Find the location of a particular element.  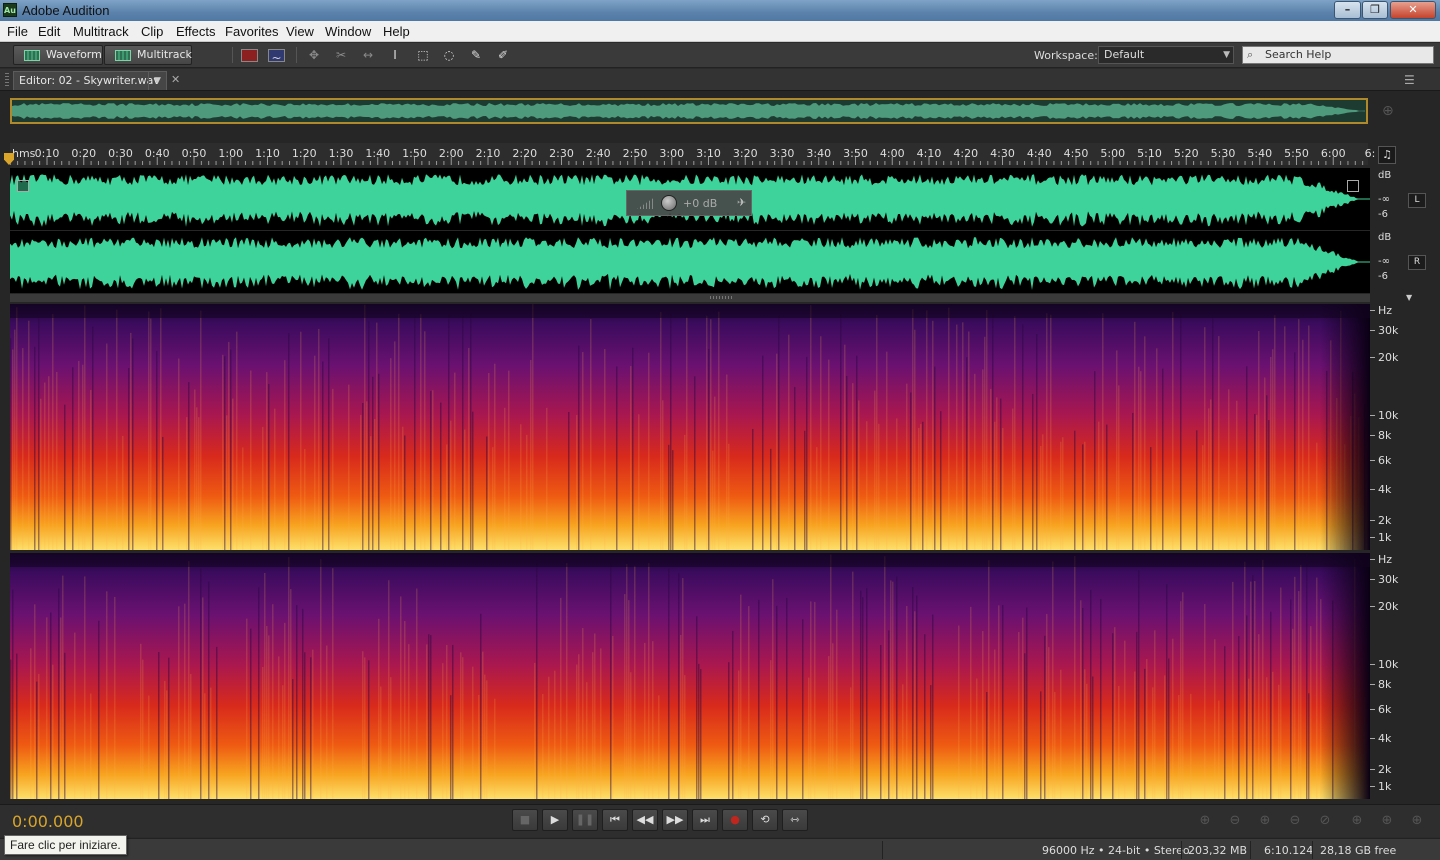

editor-panel-header: Editor: 02 - Skywriter.wav ▼ ✕ ☰ is located at coordinates (720, 80).